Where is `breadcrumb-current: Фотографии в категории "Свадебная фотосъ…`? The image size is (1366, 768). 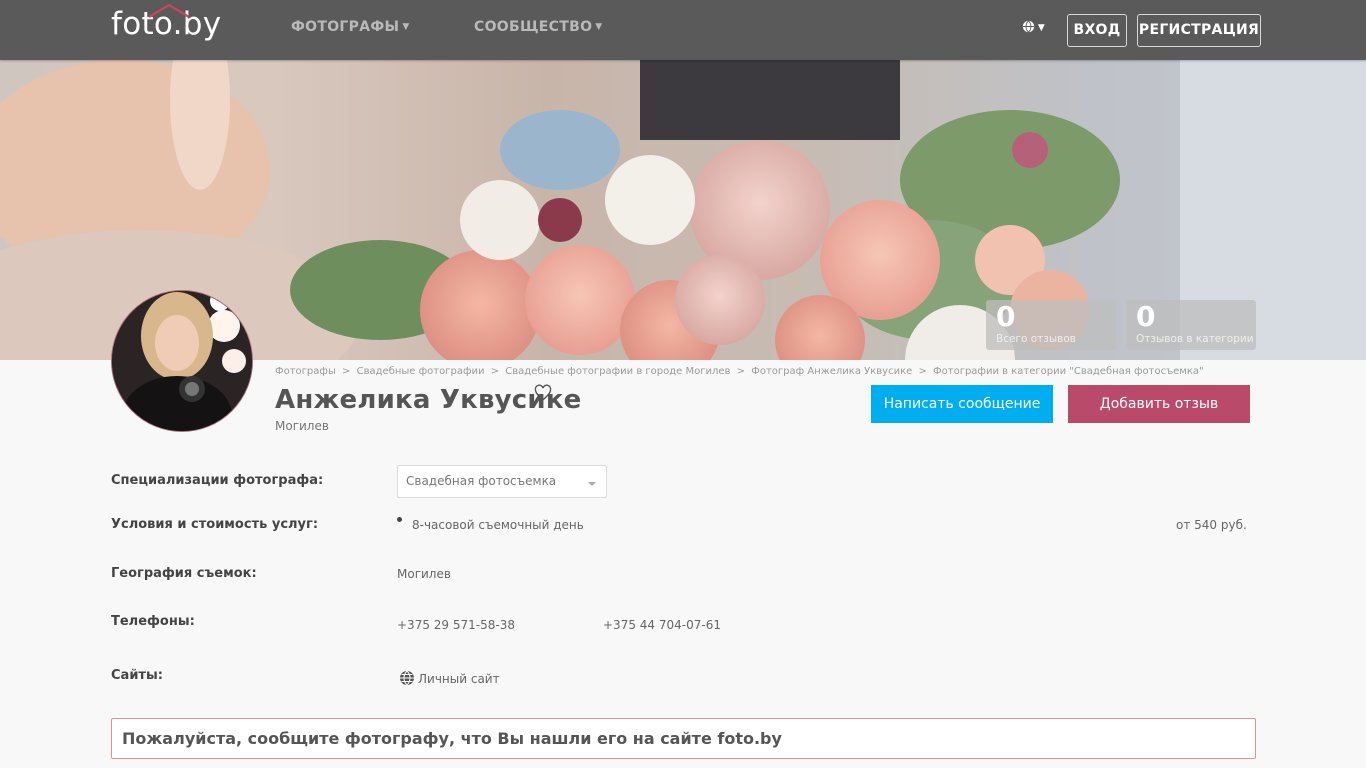 breadcrumb-current: Фотографии в категории "Свадебная фотосъ… is located at coordinates (1068, 371).